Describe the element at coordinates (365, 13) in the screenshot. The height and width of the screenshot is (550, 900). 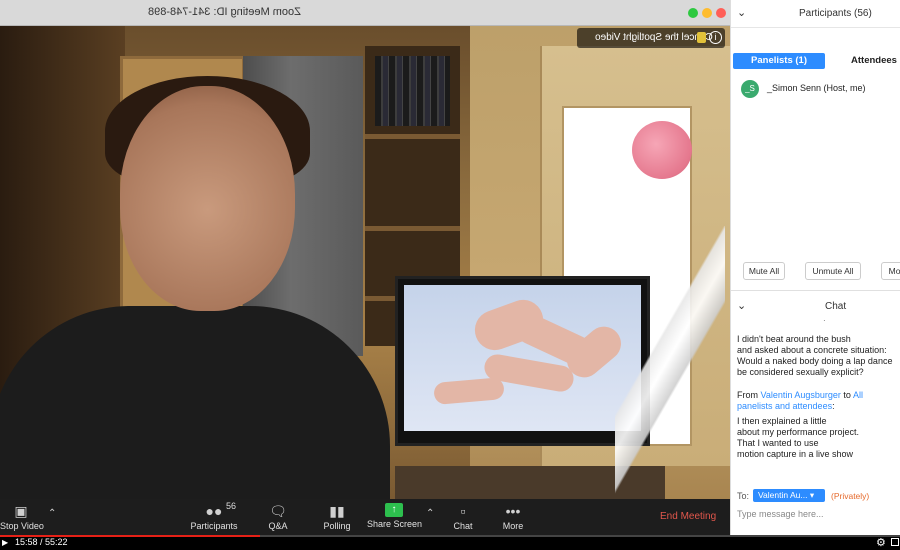
I see `window-titlebar: Zoom Meeting ID: 341-748-898` at that location.